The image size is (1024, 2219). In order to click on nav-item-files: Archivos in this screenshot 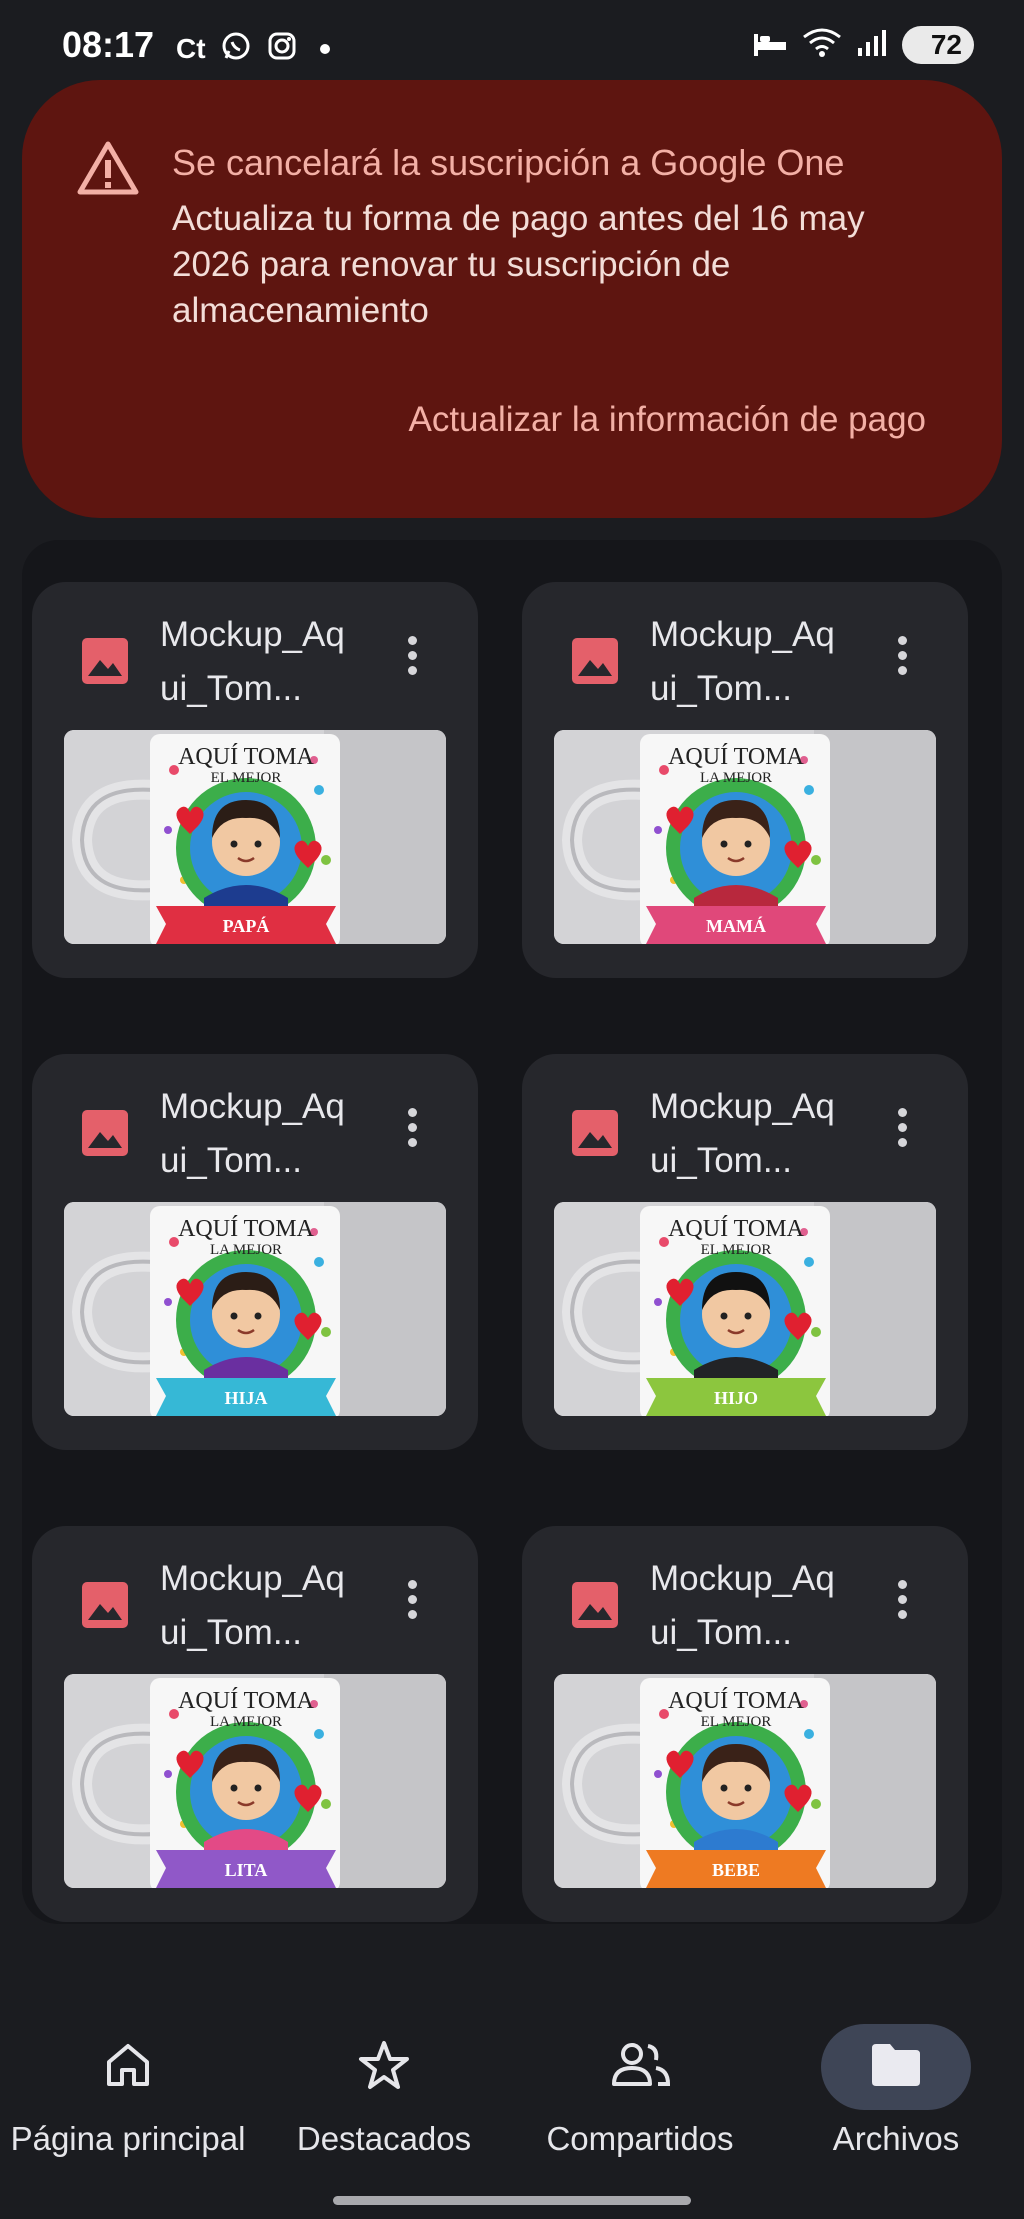, I will do `click(896, 2091)`.